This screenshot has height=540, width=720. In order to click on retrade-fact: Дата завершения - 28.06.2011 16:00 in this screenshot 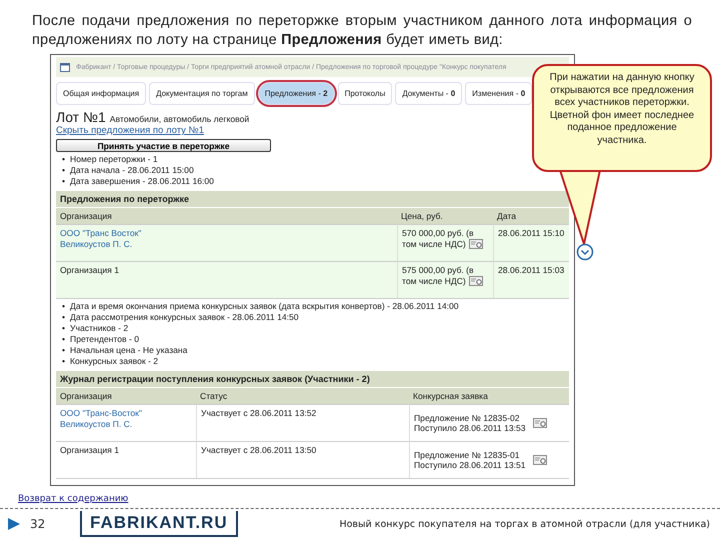, I will do `click(142, 181)`.